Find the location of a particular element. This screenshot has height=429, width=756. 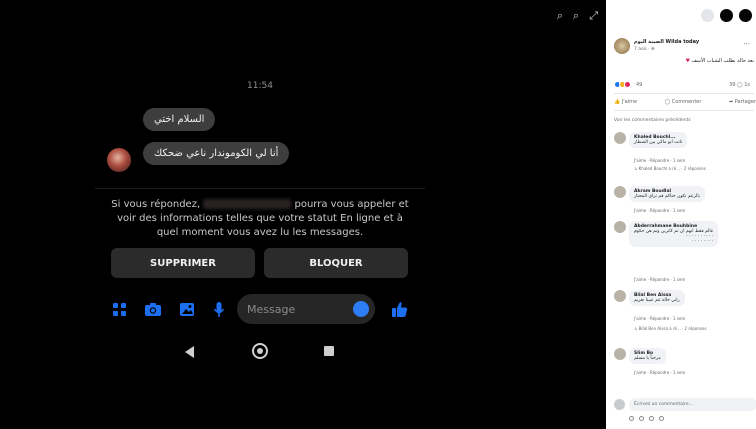

sticker-icon is located at coordinates (661, 418).